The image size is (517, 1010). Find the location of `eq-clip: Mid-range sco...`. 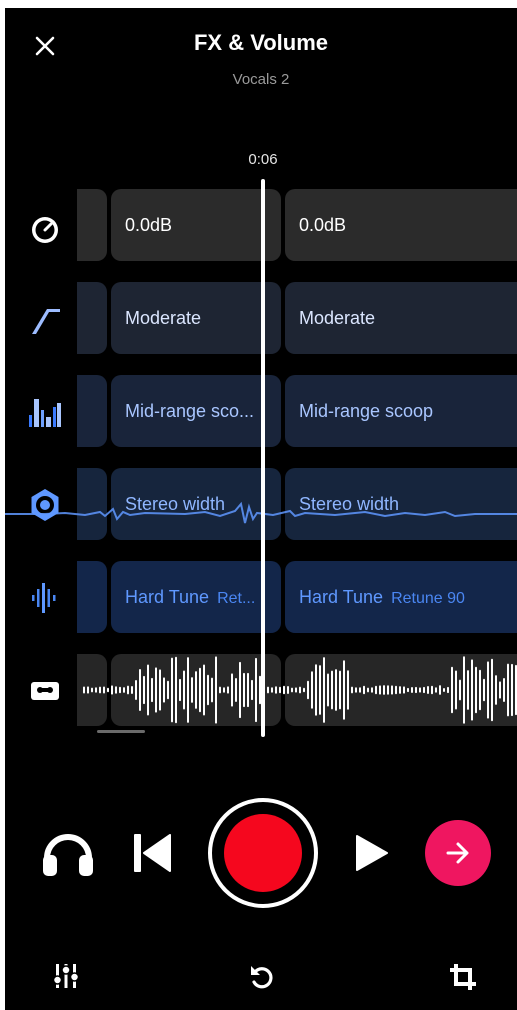

eq-clip: Mid-range sco... is located at coordinates (196, 411).